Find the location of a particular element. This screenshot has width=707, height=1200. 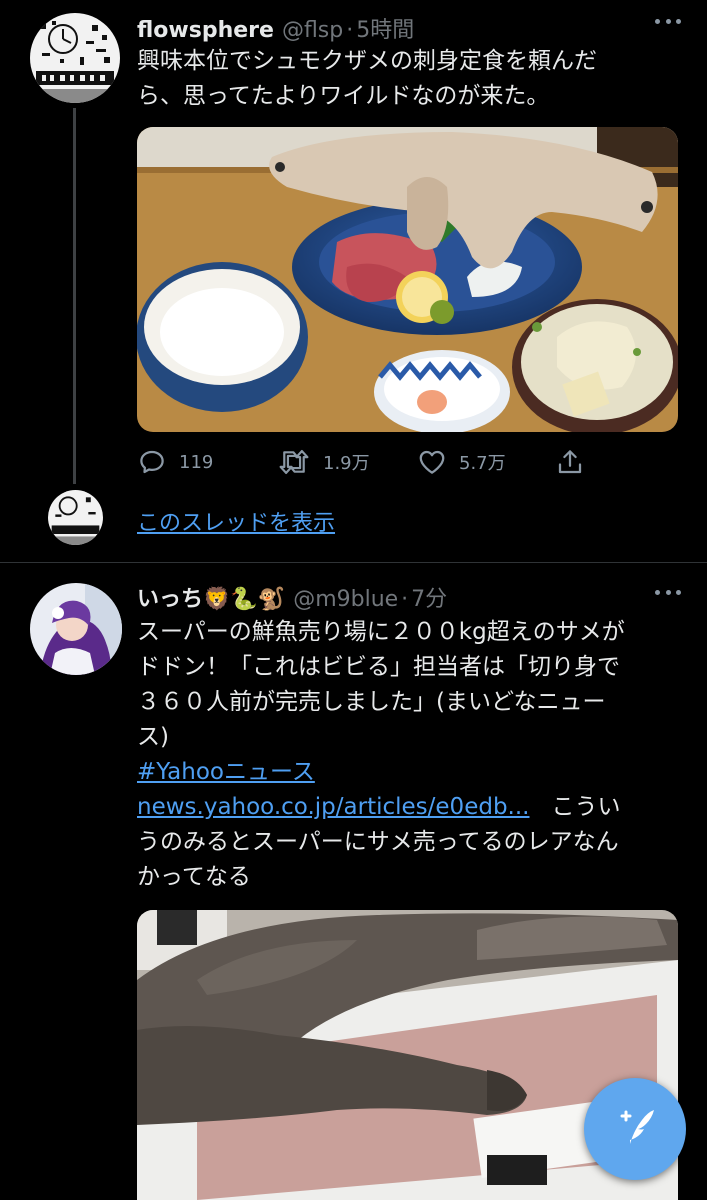

timestamp: 5時間 is located at coordinates (385, 28).